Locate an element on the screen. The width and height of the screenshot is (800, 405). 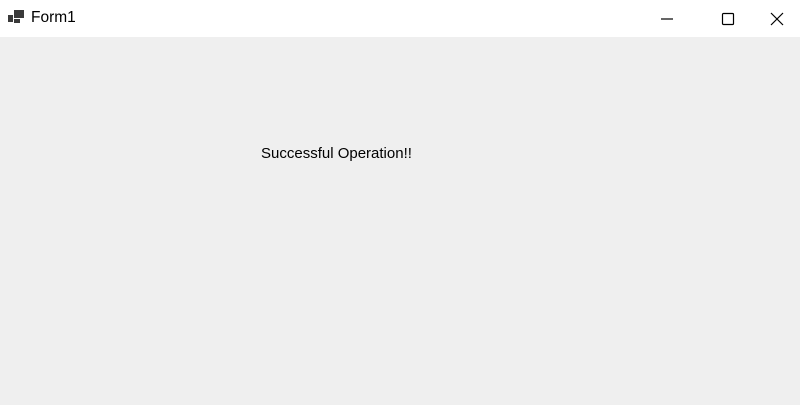
close-button is located at coordinates (777, 18).